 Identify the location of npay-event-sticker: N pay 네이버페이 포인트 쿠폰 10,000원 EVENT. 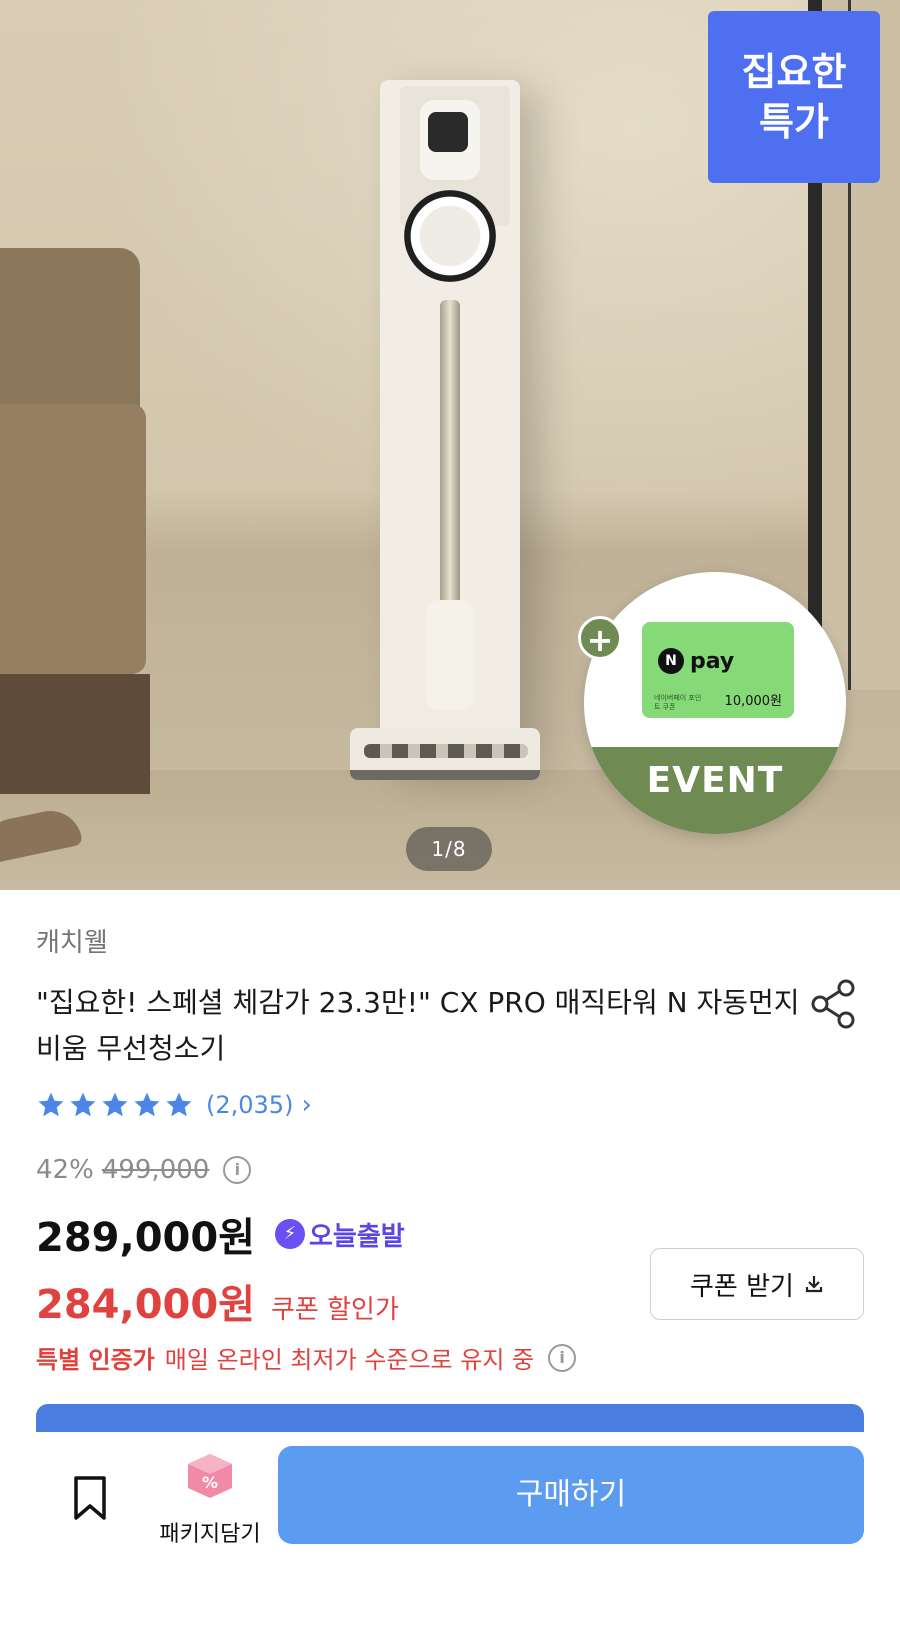
(715, 703).